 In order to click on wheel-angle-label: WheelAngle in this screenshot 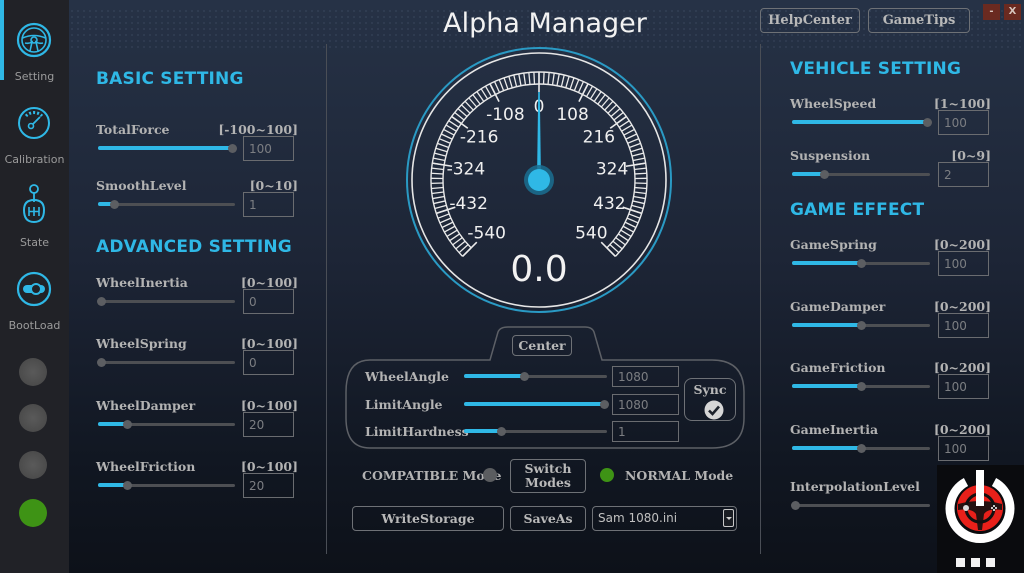, I will do `click(407, 376)`.